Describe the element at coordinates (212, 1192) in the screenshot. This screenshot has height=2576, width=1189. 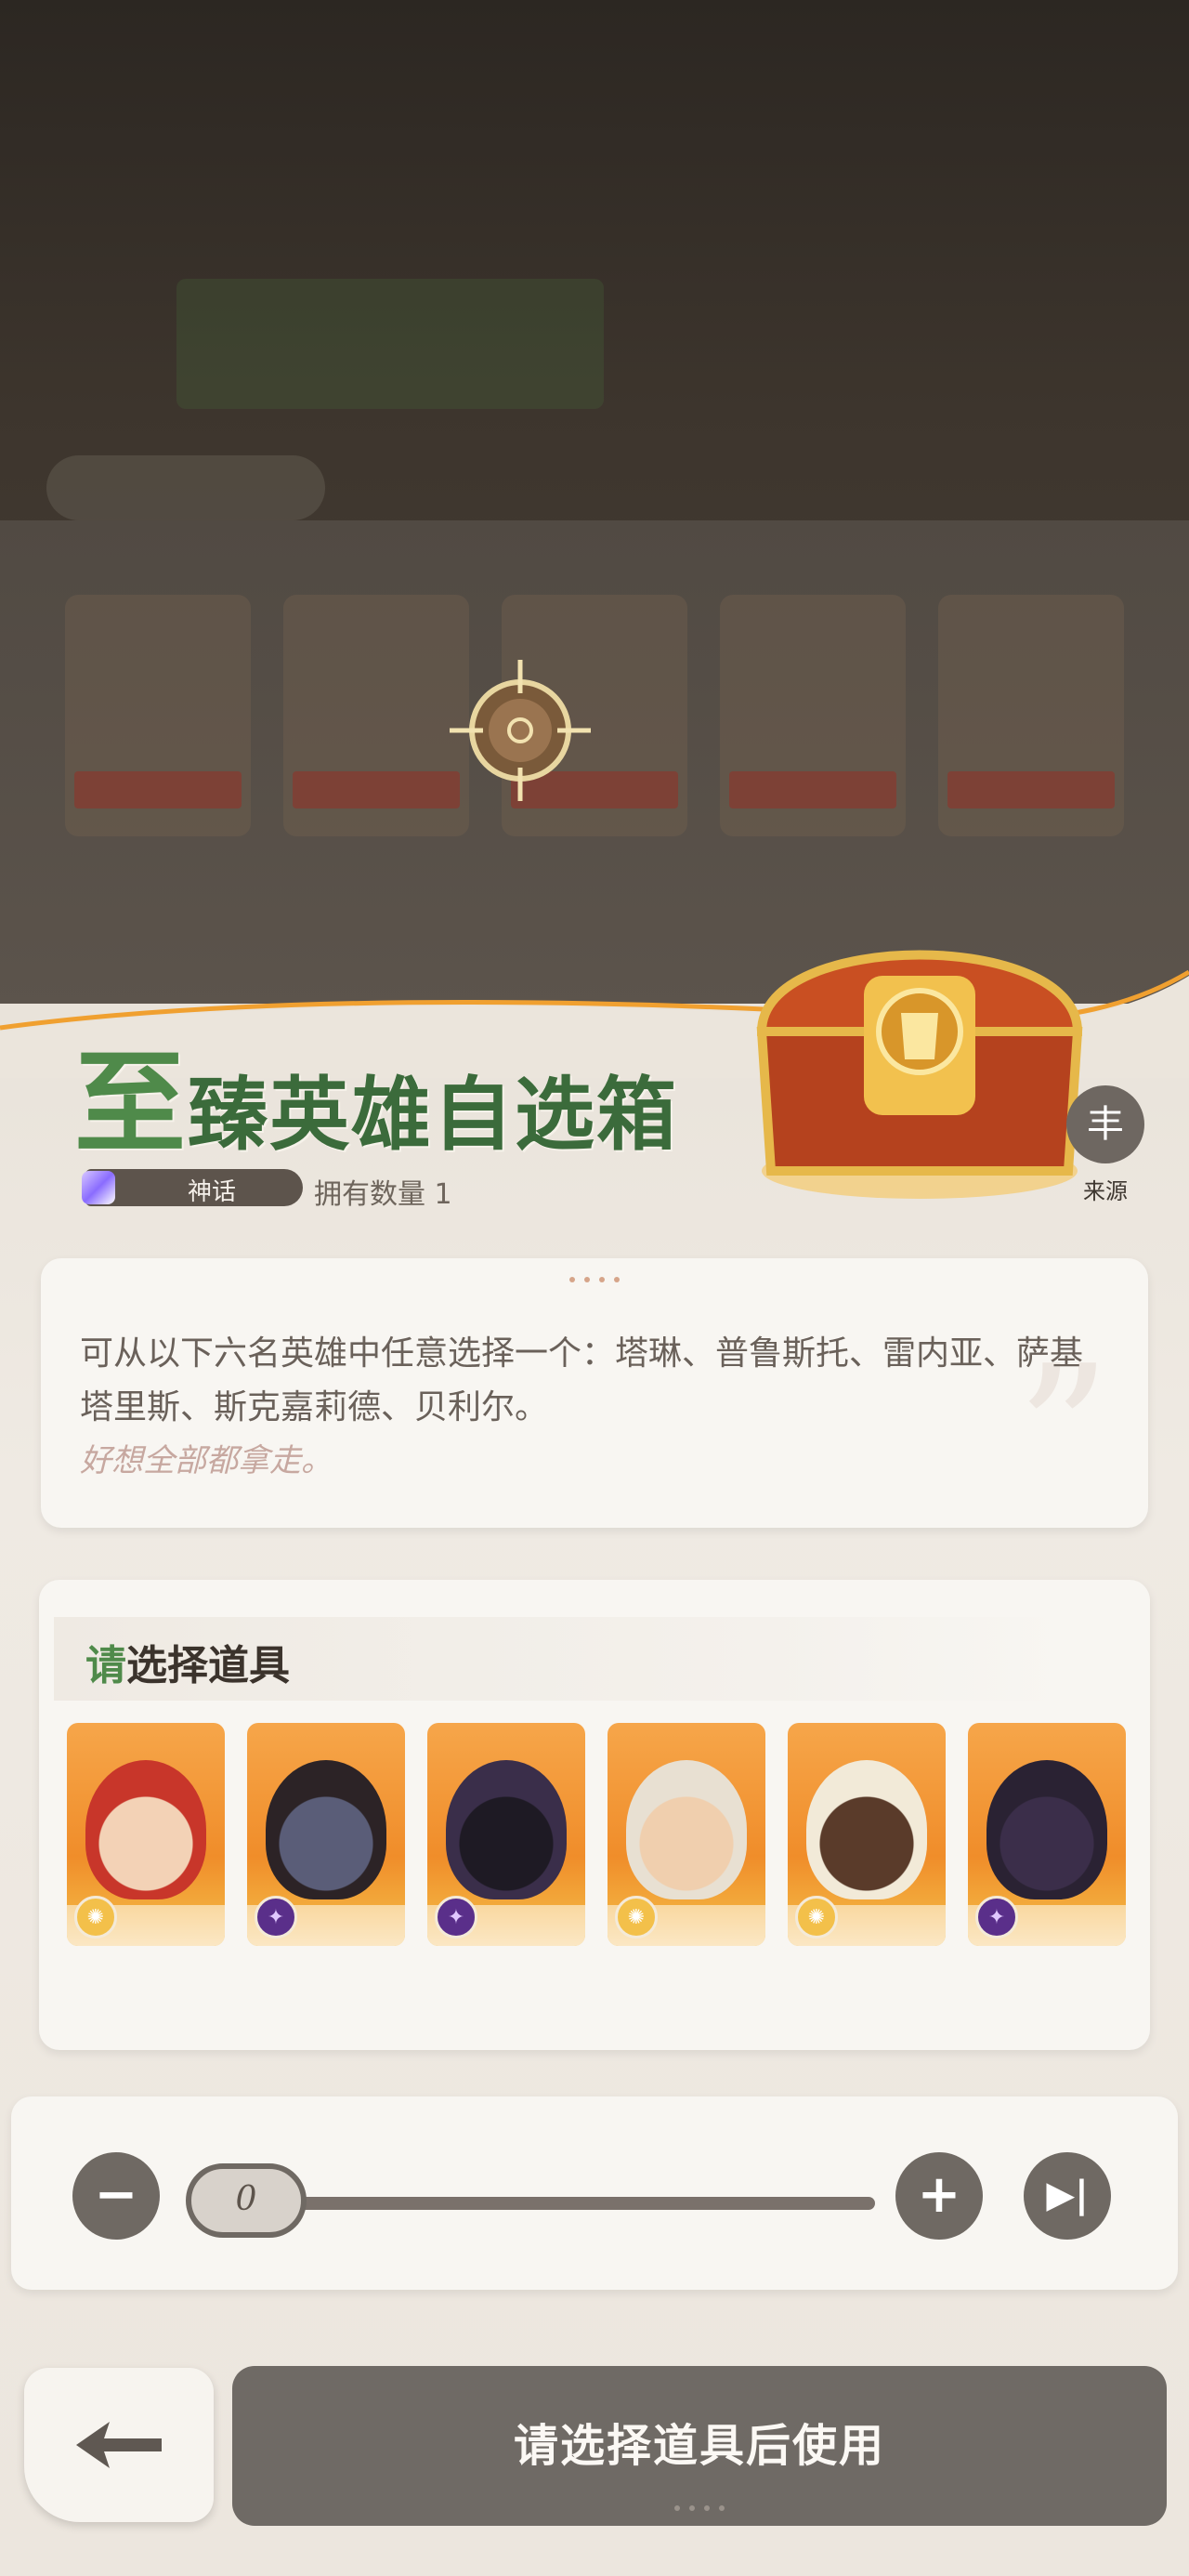
I see `rarity-label: 神话` at that location.